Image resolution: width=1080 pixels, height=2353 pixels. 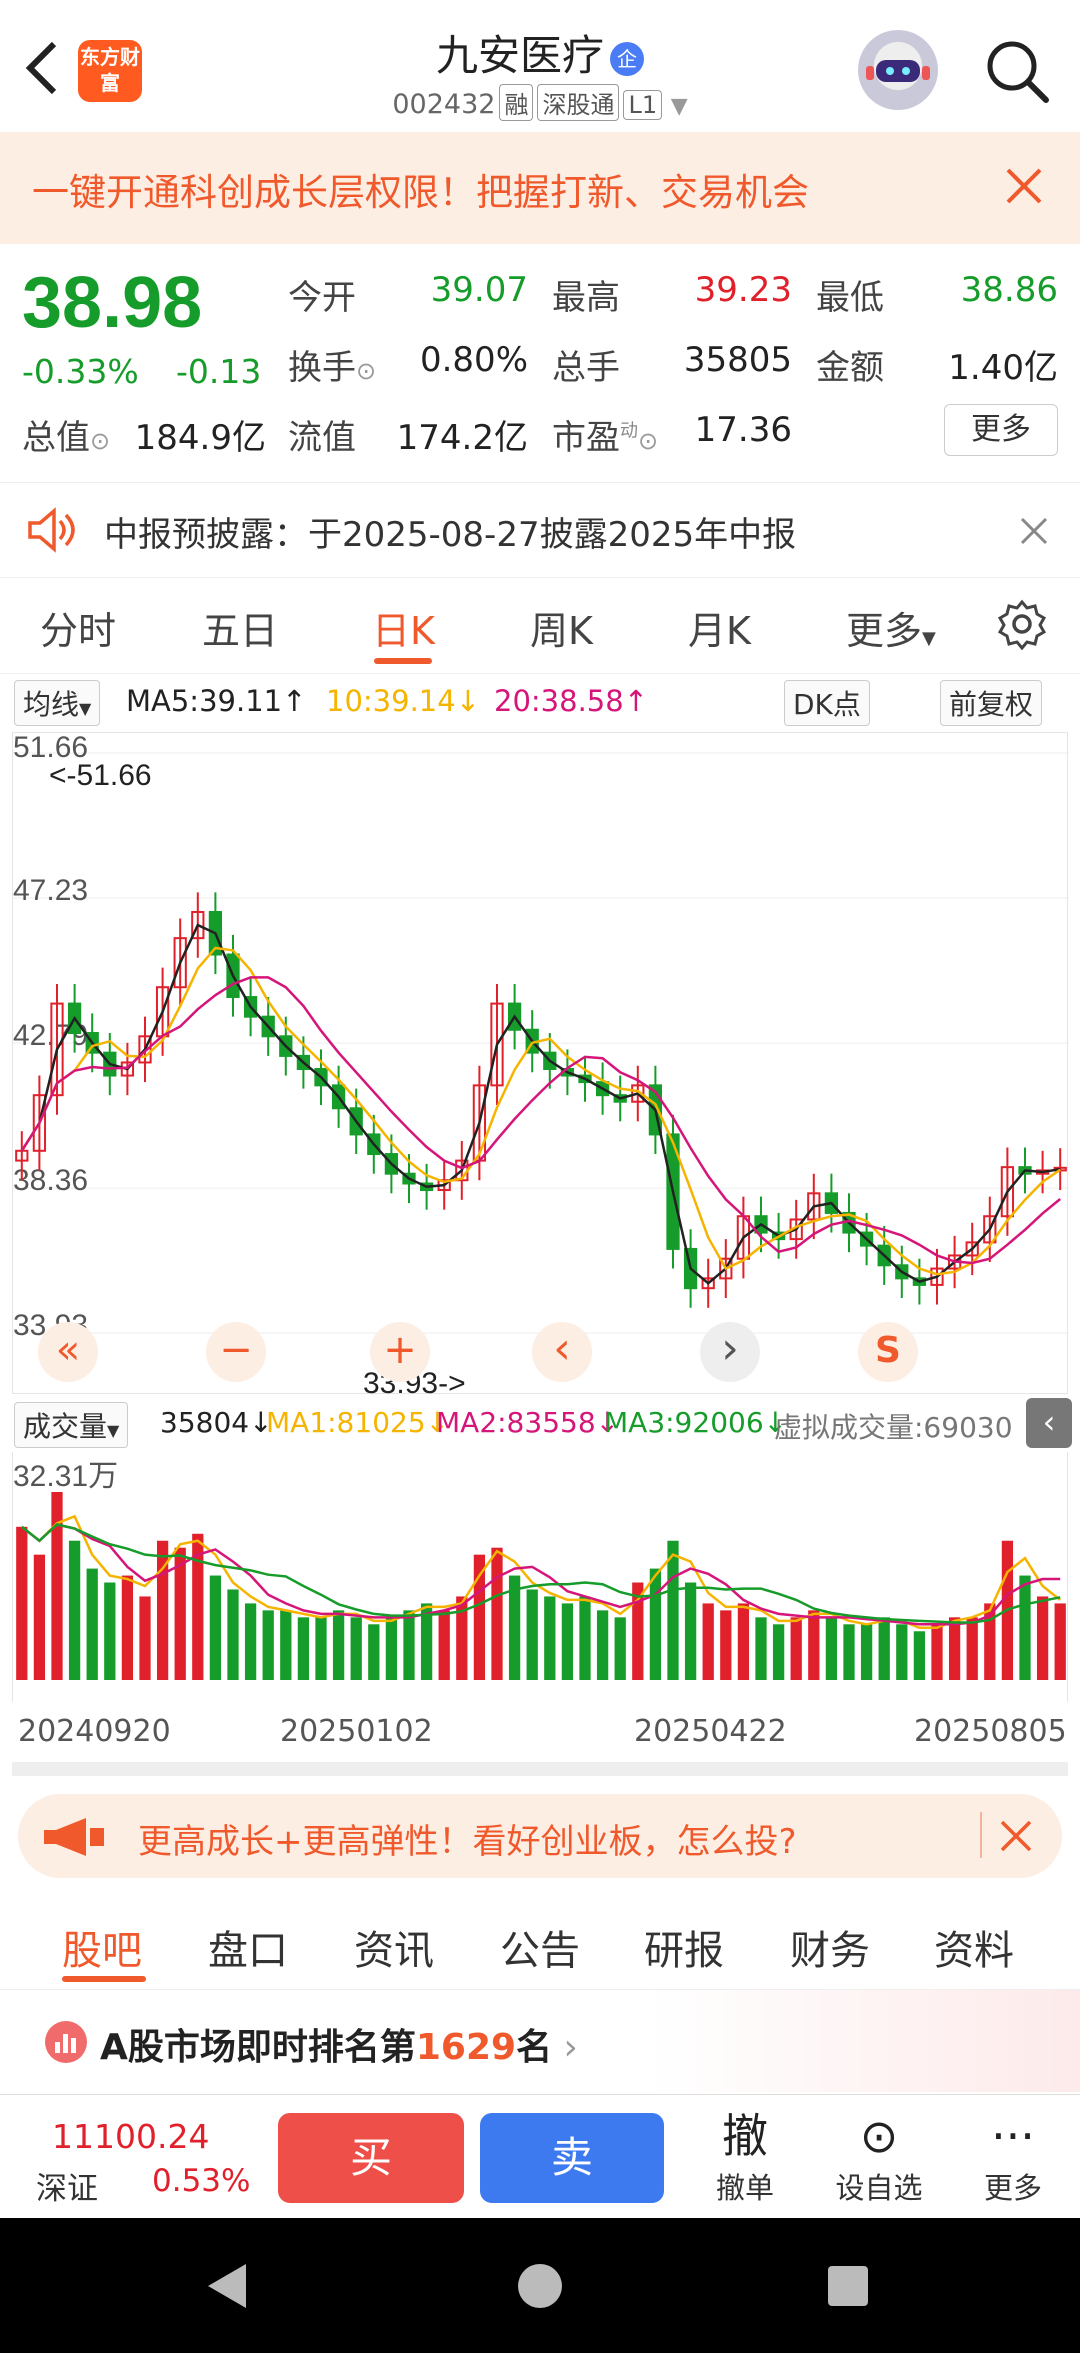 What do you see at coordinates (565, 2047) in the screenshot?
I see `chevron-right-icon: ›` at bounding box center [565, 2047].